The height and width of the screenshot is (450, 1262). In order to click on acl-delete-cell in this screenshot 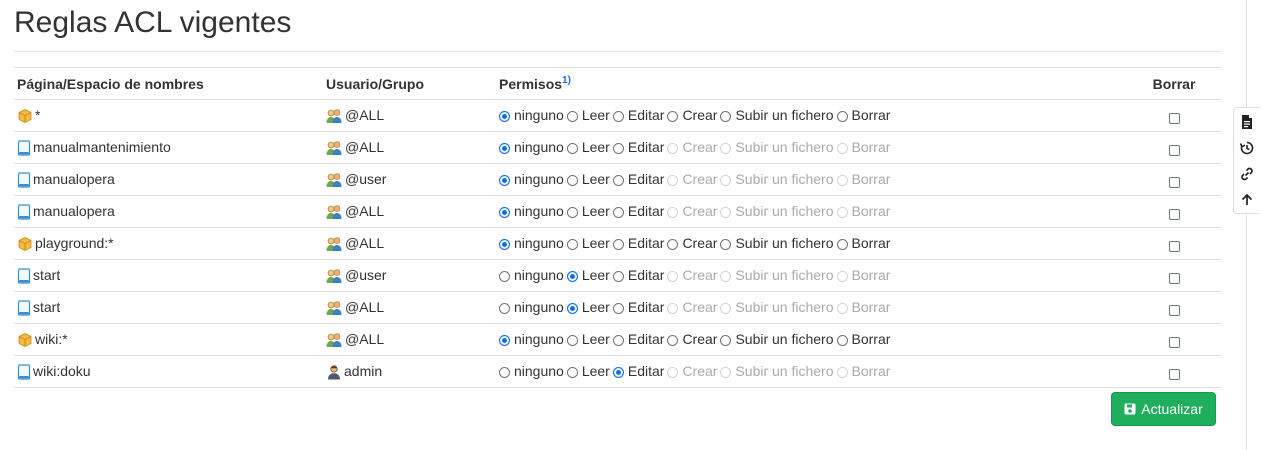, I will do `click(1172, 371)`.